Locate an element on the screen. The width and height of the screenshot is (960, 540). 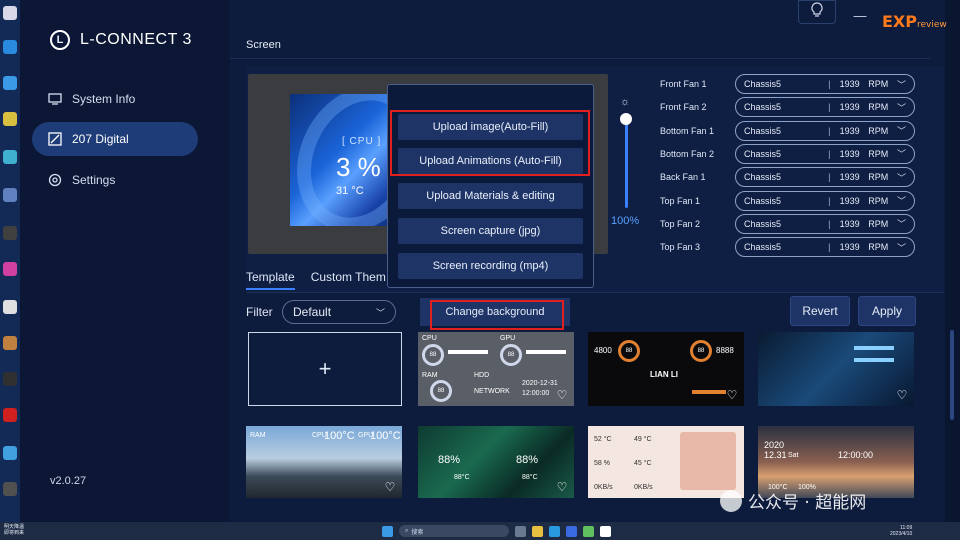
case-render-image is located at coordinates (708, 461).